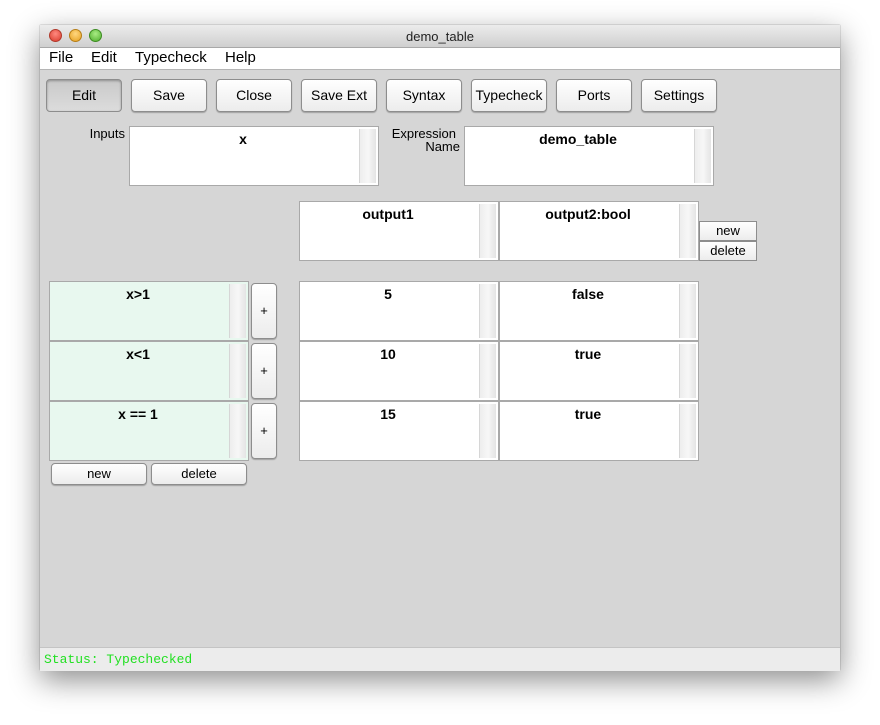 The height and width of the screenshot is (725, 880). Describe the element at coordinates (687, 231) in the screenshot. I see `output-header-2-scrollbar` at that location.